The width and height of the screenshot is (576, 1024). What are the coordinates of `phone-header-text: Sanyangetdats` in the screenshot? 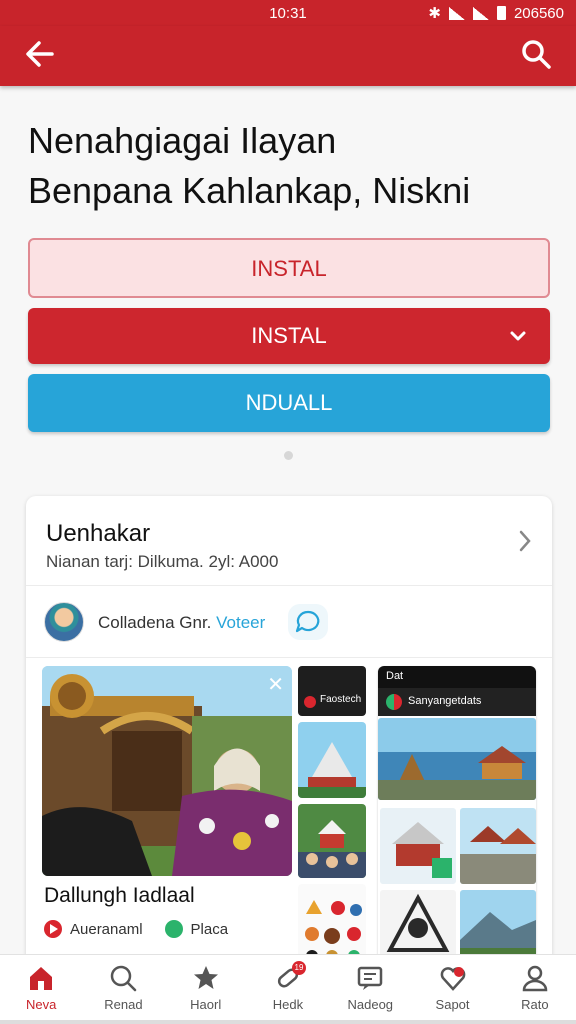 It's located at (445, 701).